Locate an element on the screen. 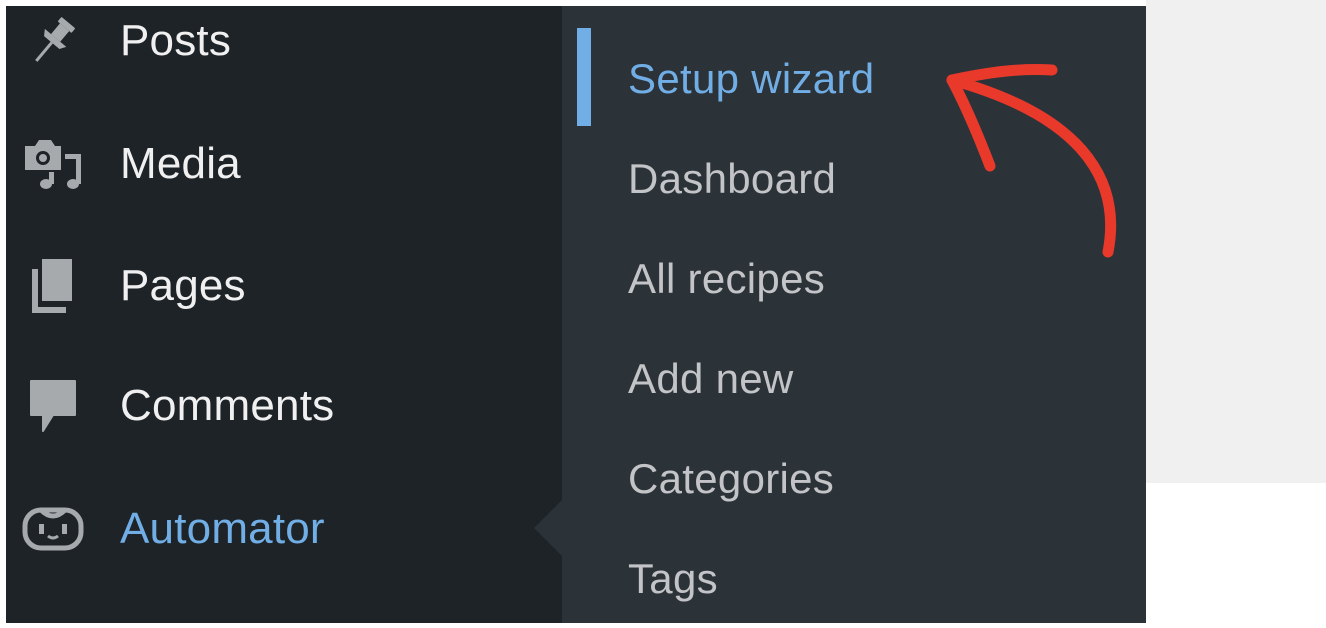  submenu-item-label: All recipes is located at coordinates (727, 278).